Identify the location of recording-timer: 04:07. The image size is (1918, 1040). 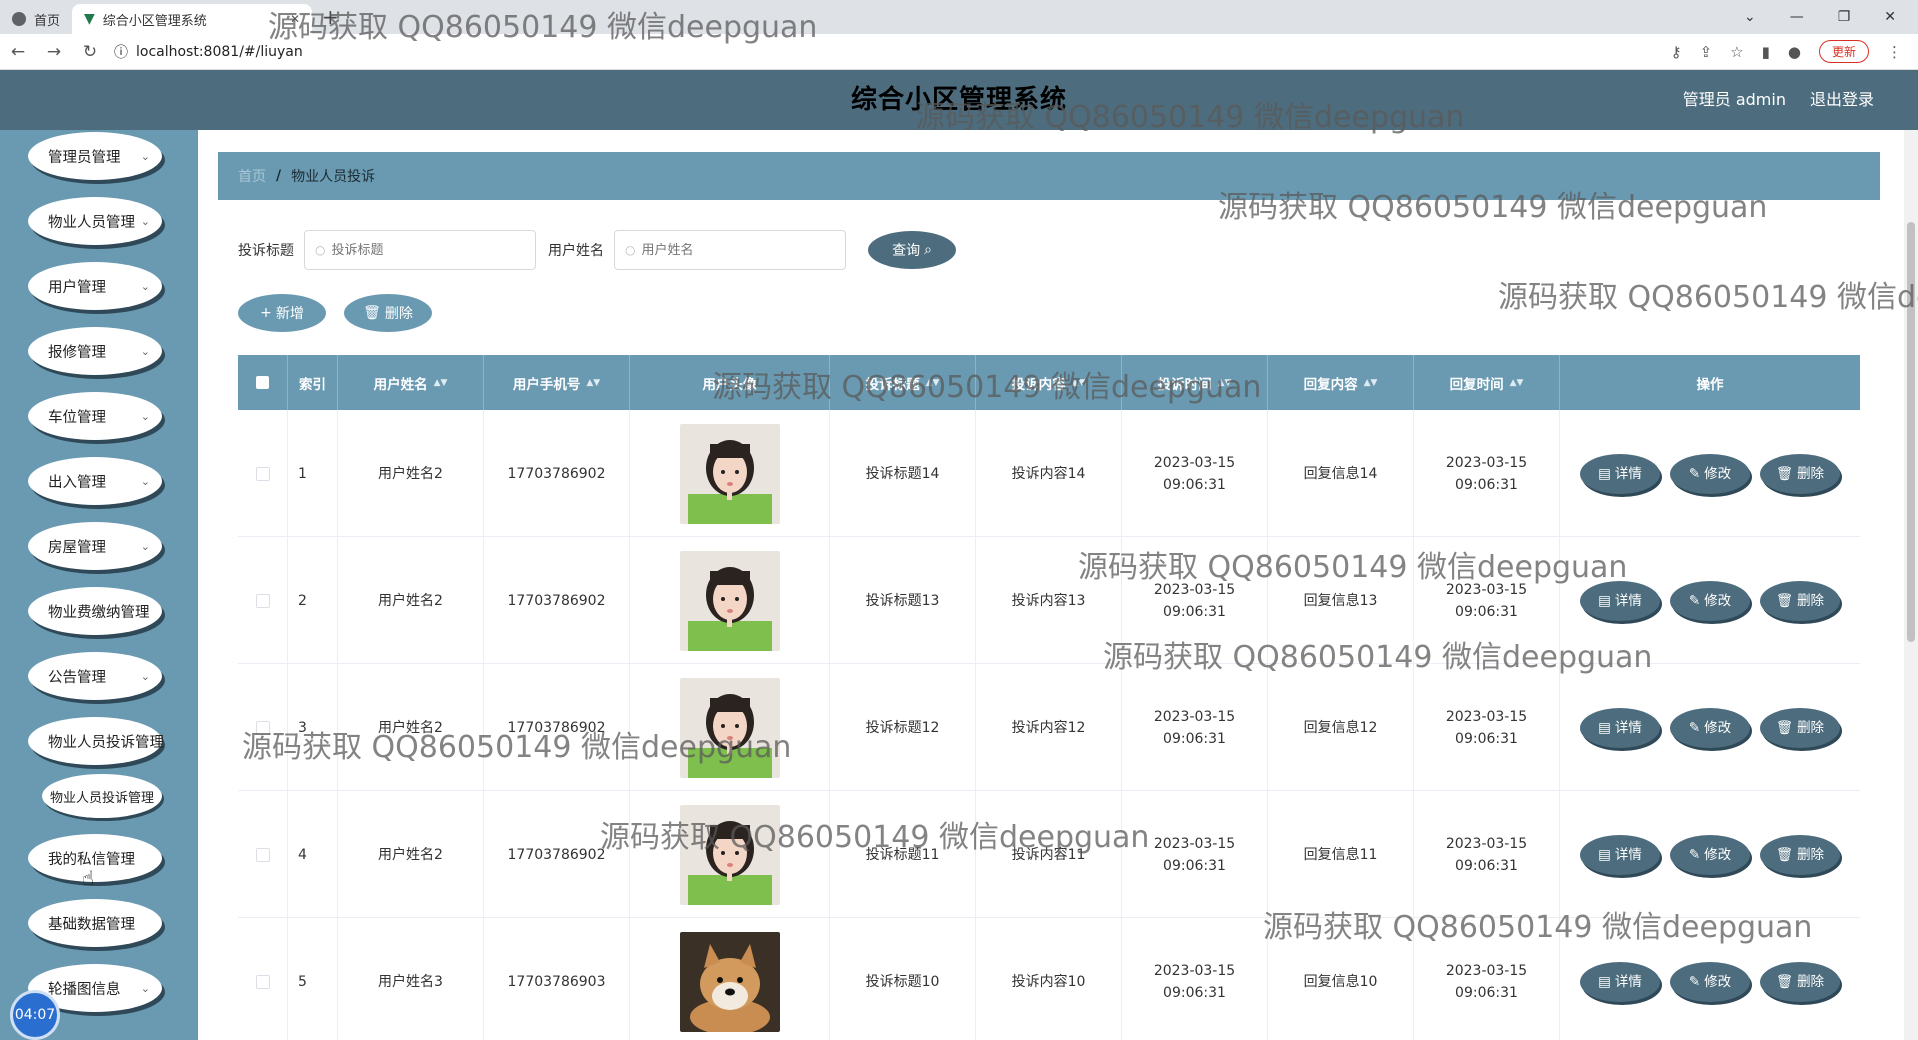
(35, 1015).